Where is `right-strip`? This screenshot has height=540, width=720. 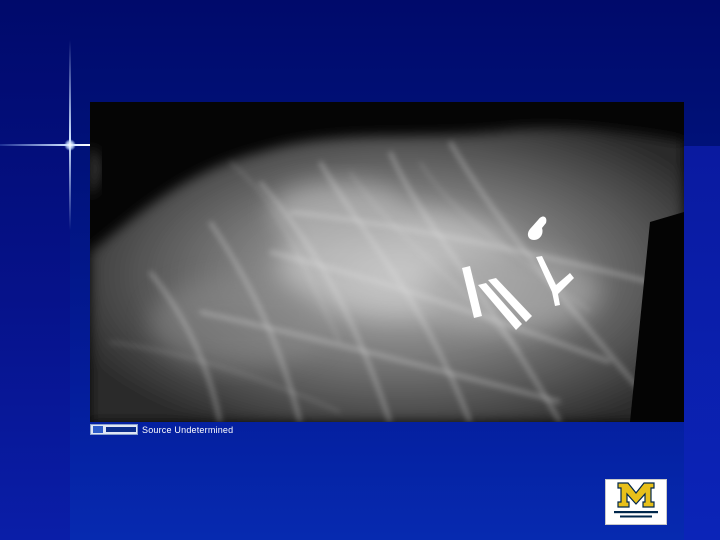 right-strip is located at coordinates (702, 343).